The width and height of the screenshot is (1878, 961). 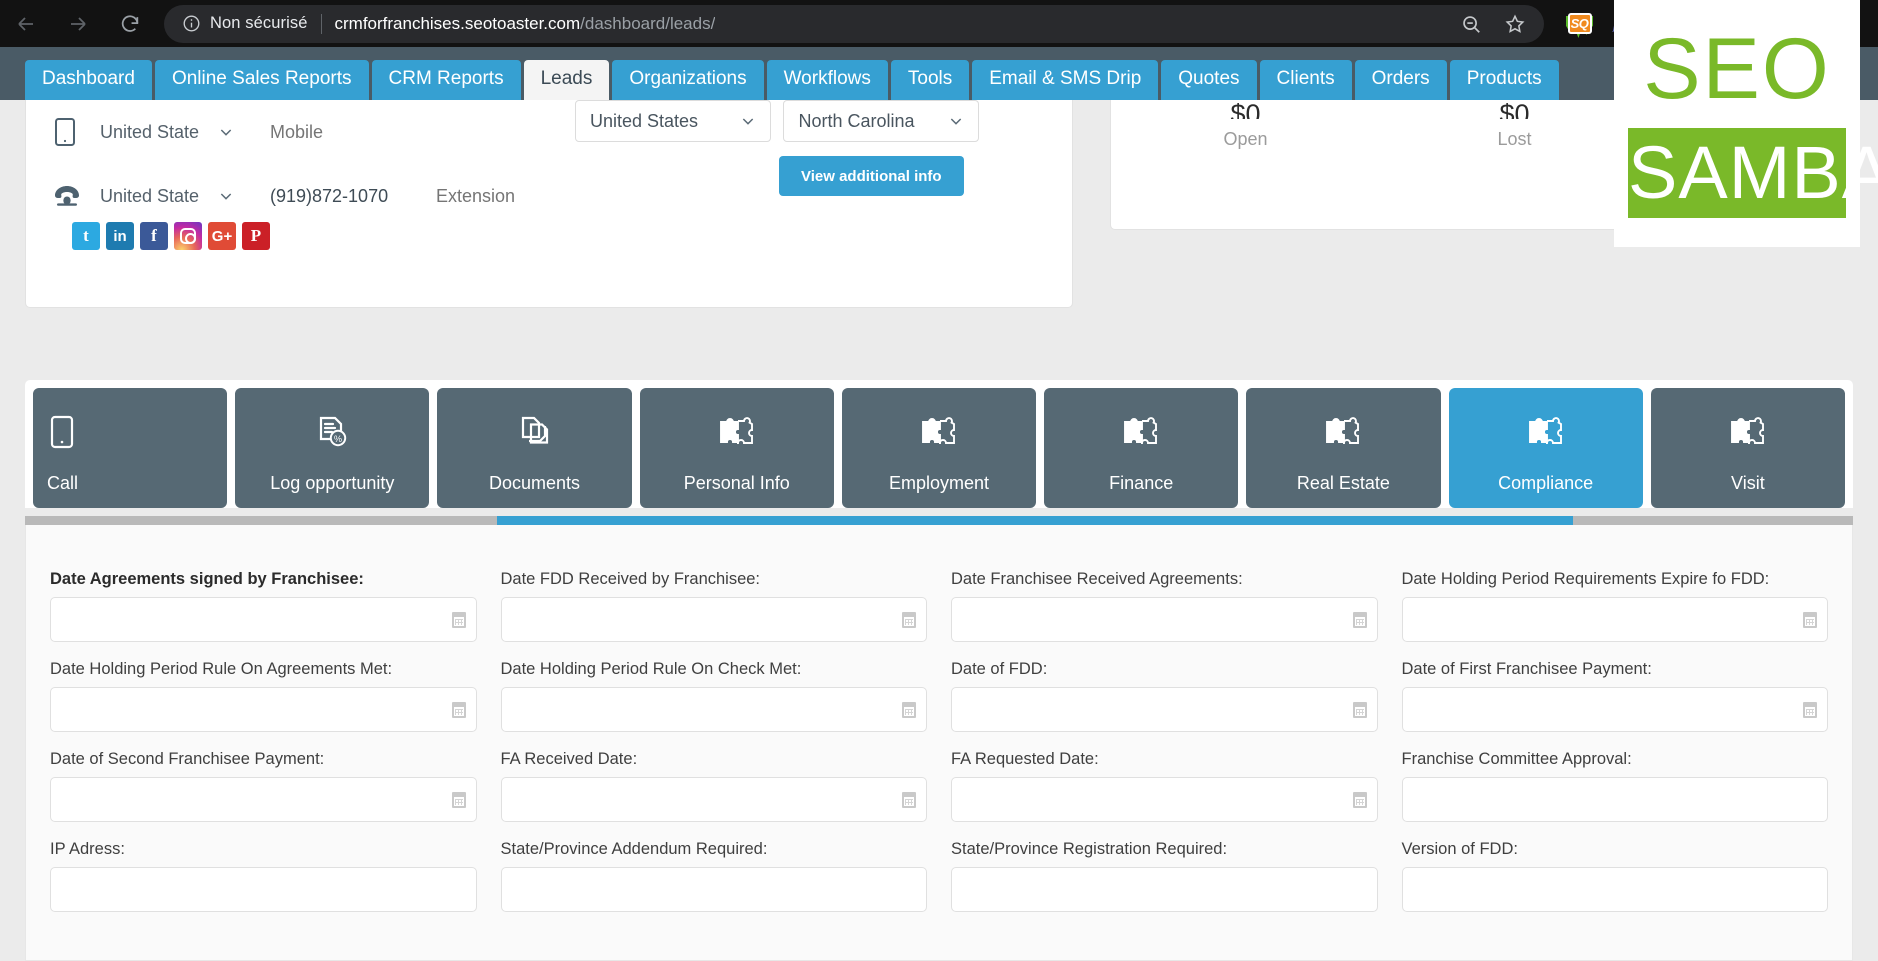 I want to click on form-input-fa-received-date, so click(x=713, y=799).